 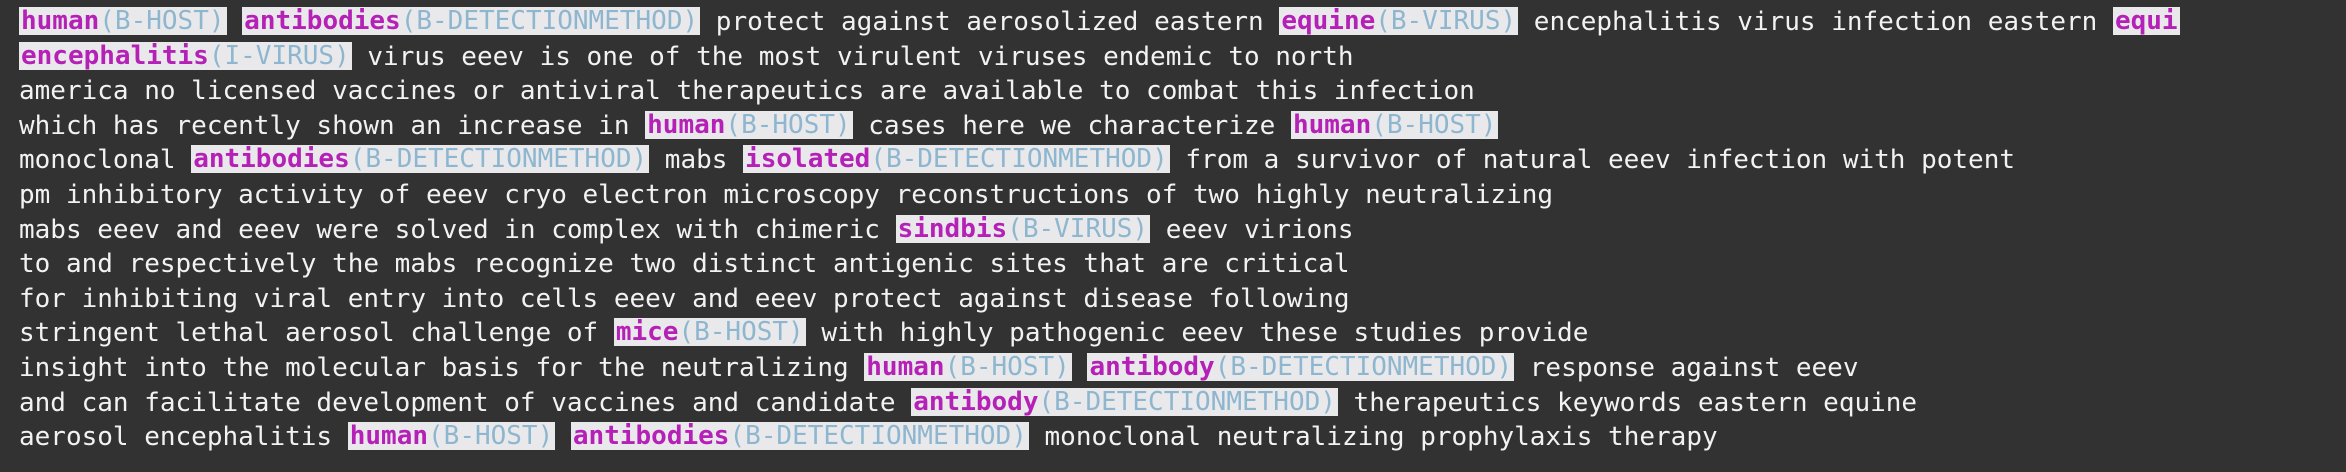 What do you see at coordinates (808, 159) in the screenshot?
I see `entity-word: isolated` at bounding box center [808, 159].